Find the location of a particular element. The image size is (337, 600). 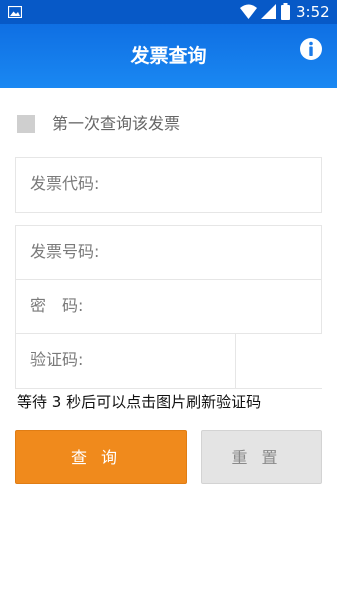

battery-icon is located at coordinates (285, 11).